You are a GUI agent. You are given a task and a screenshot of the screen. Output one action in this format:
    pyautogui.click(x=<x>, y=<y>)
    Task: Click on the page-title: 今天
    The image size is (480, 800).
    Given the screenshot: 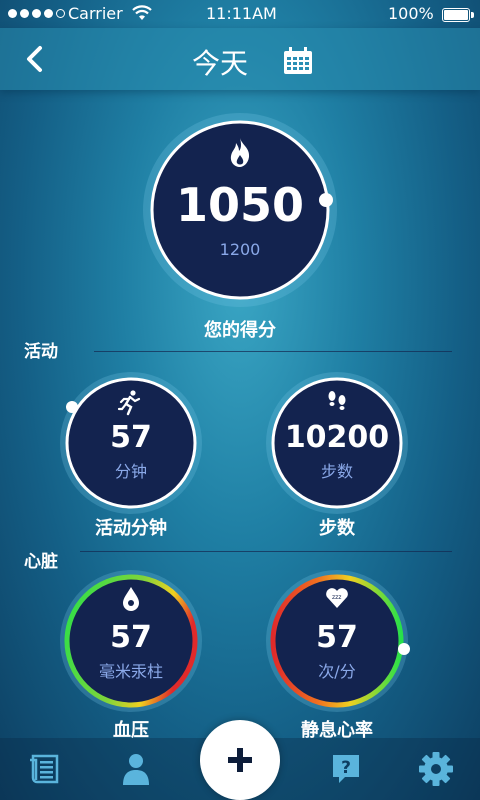 What is the action you would take?
    pyautogui.click(x=219, y=63)
    